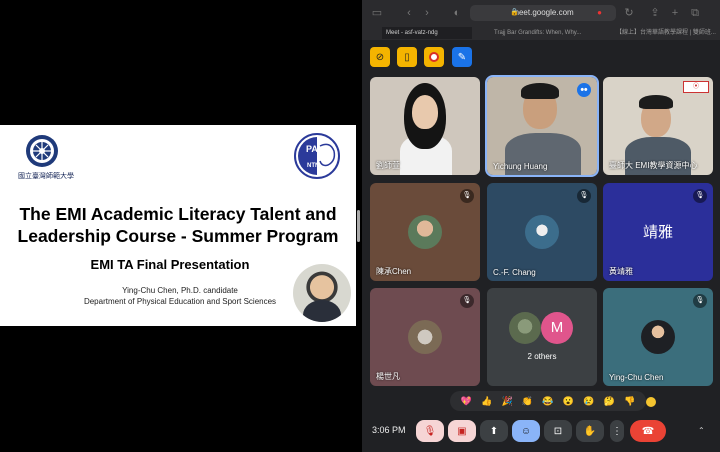 This screenshot has width=720, height=452. Describe the element at coordinates (675, 13) in the screenshot. I see `new-tab-icon: +` at that location.